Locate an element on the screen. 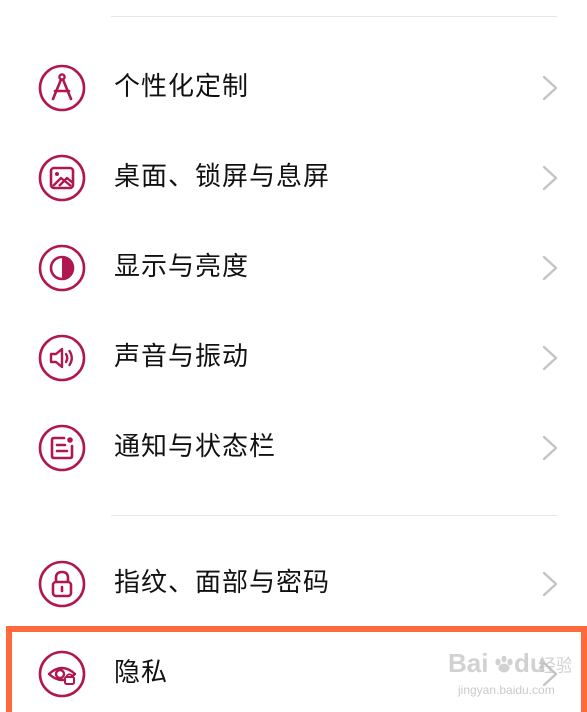 The height and width of the screenshot is (712, 587). top-divider is located at coordinates (334, 16).